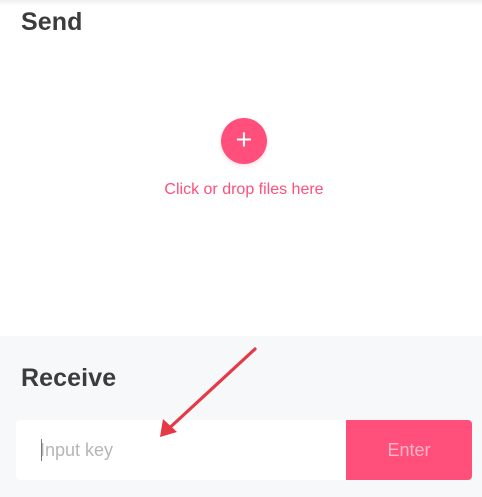  I want to click on enter-button: Enter, so click(409, 450).